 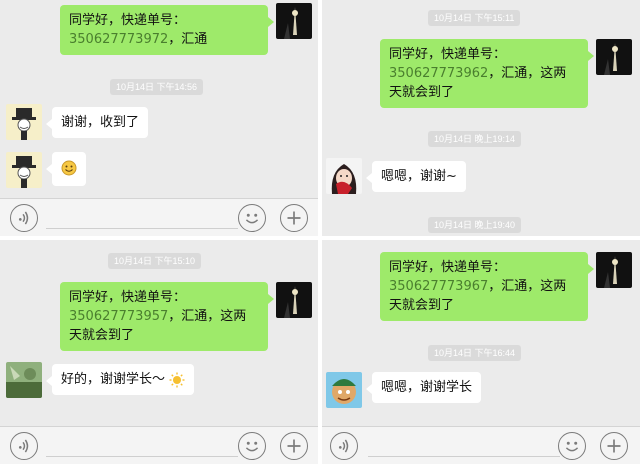 I want to click on incoming-message: 嗯嗯，谢谢学长, so click(x=423, y=387).